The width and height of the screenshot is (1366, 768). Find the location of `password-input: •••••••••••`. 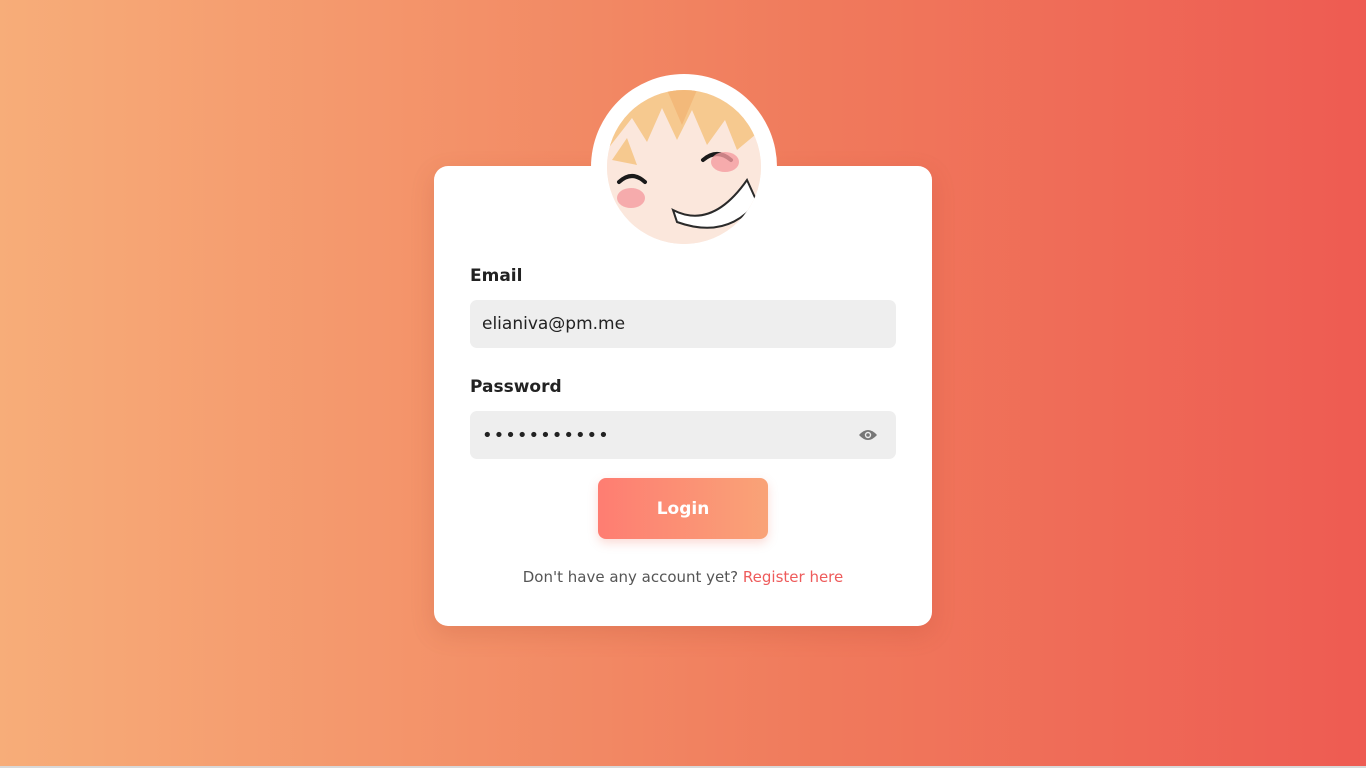

password-input: ••••••••••• is located at coordinates (683, 435).